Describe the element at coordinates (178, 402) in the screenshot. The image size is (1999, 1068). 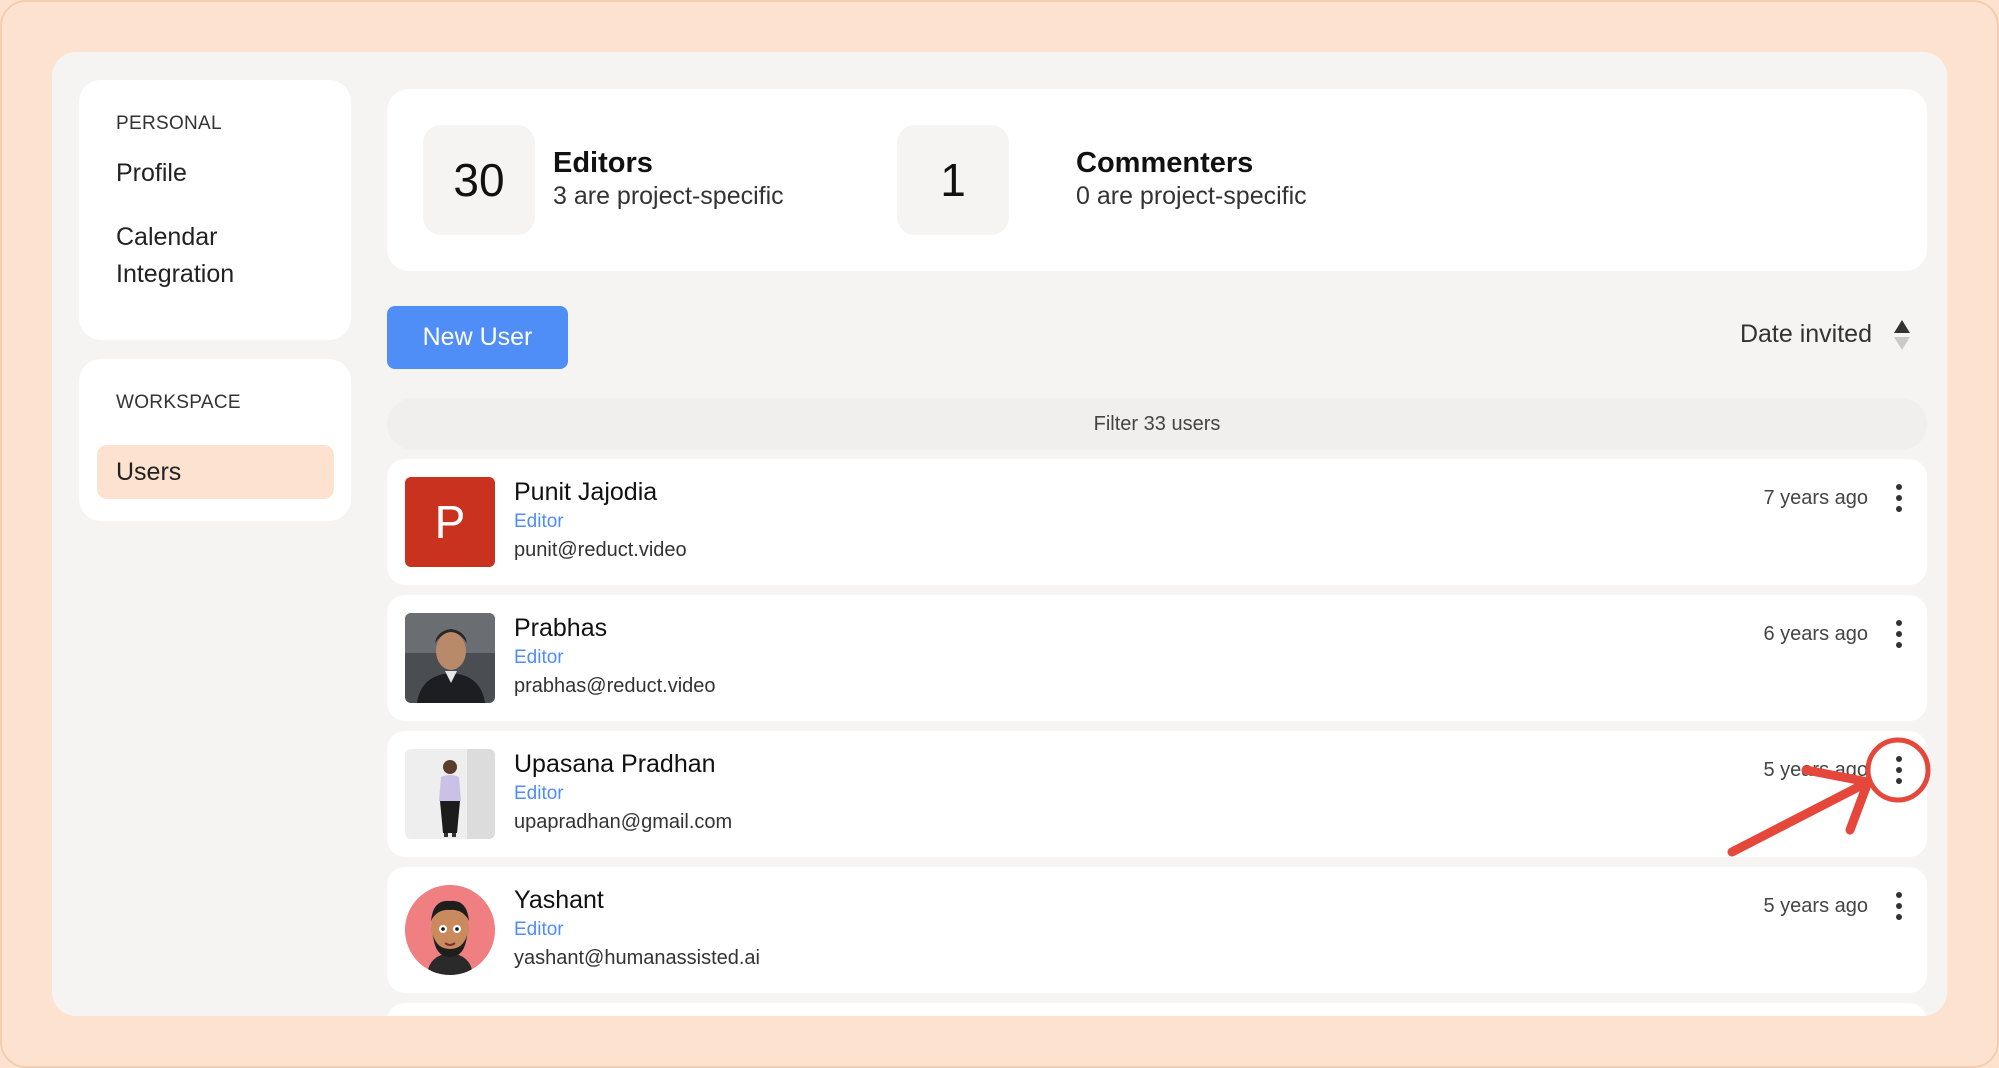
I see `sidebar-heading-workspace: WORKSPACE` at that location.